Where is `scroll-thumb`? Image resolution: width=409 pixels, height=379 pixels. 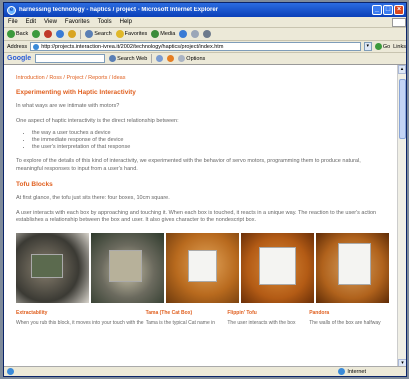
scroll-thumb is located at coordinates (402, 109).